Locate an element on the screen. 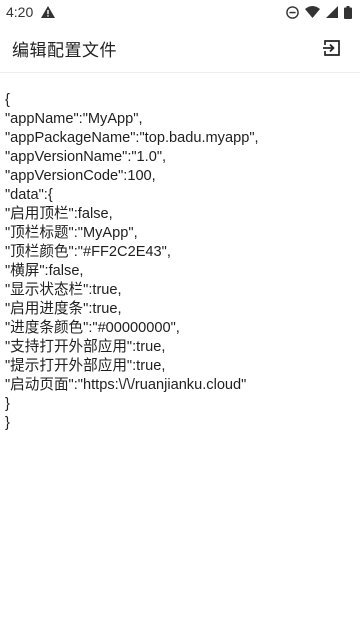 The height and width of the screenshot is (640, 360). editor-line: "支持打开外部应用":true, is located at coordinates (85, 347).